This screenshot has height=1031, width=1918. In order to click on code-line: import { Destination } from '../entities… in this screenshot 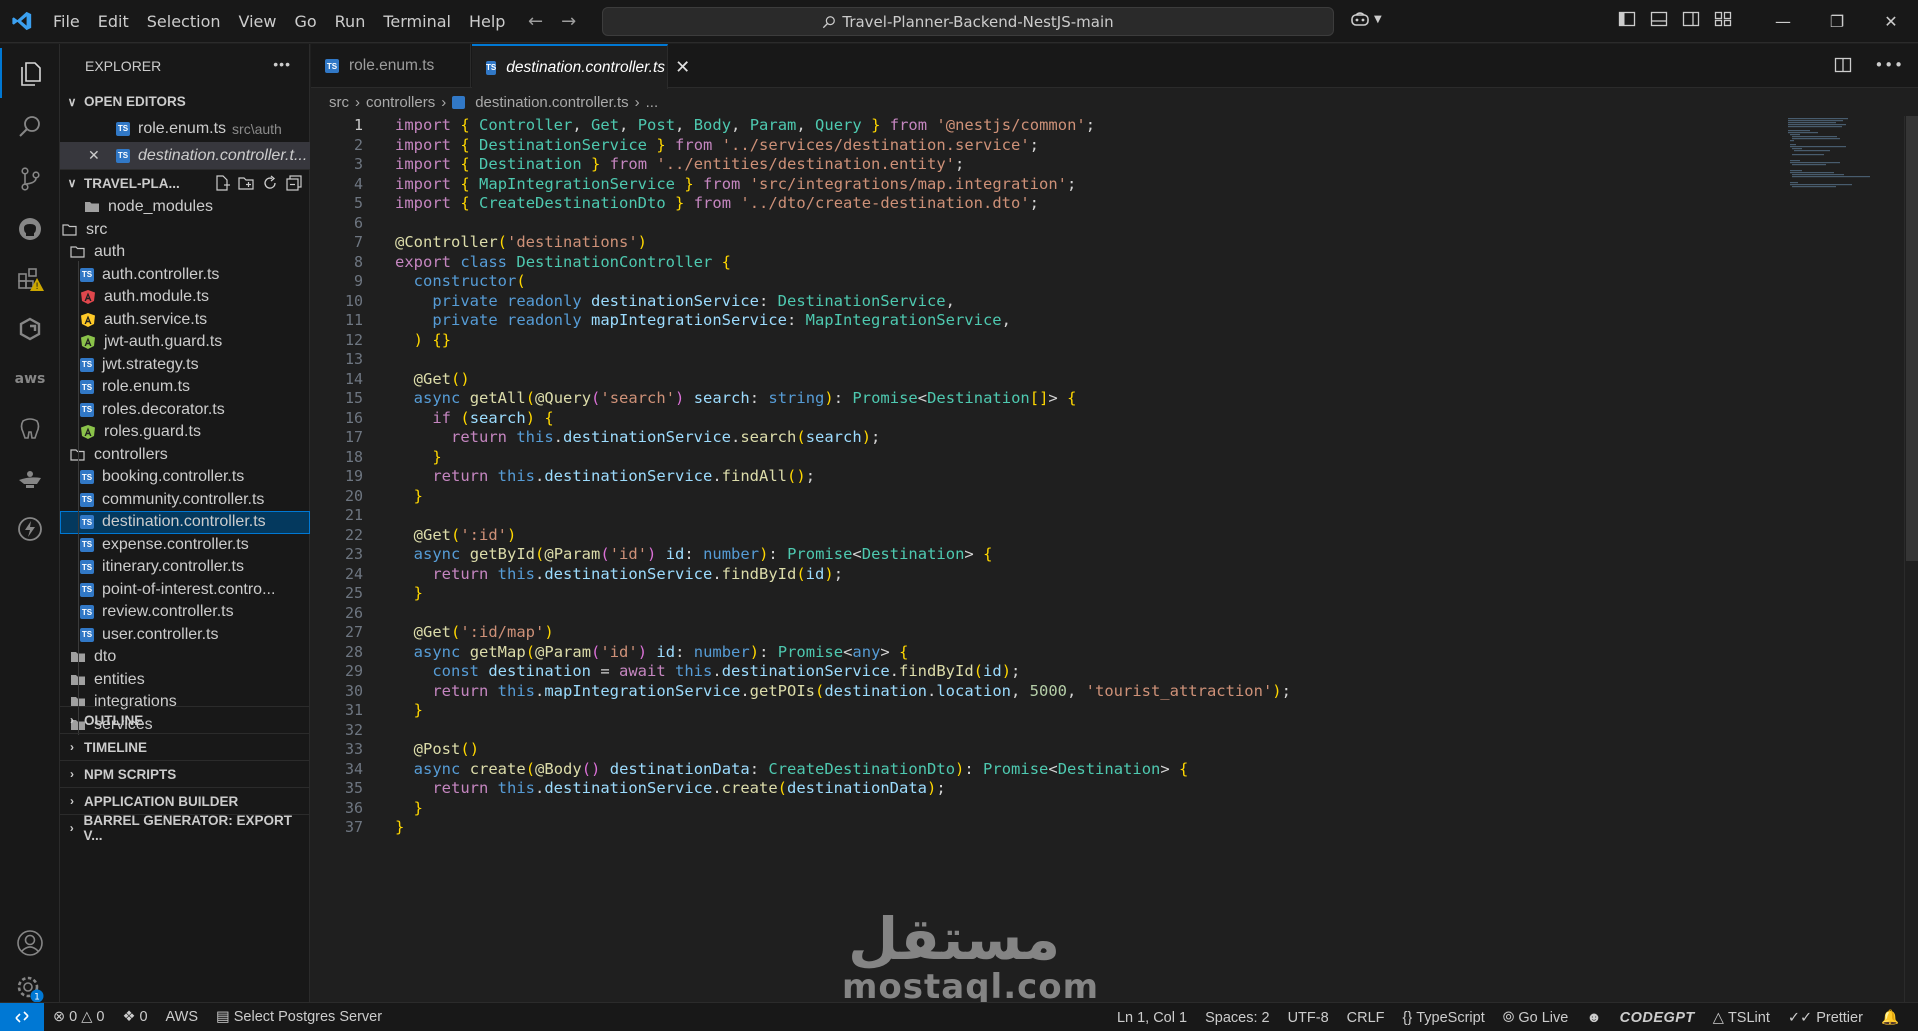, I will do `click(679, 165)`.